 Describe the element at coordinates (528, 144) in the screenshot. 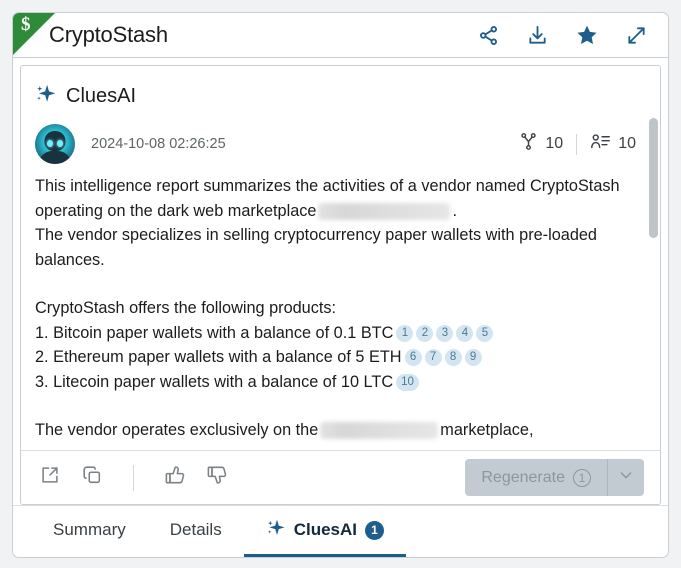

I see `branch-icon` at that location.